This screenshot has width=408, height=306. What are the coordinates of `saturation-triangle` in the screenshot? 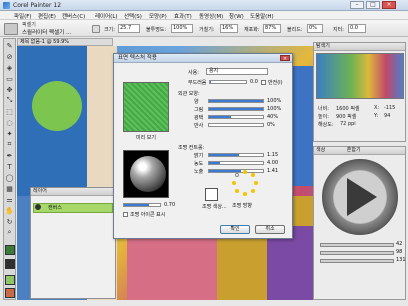 It's located at (362, 197).